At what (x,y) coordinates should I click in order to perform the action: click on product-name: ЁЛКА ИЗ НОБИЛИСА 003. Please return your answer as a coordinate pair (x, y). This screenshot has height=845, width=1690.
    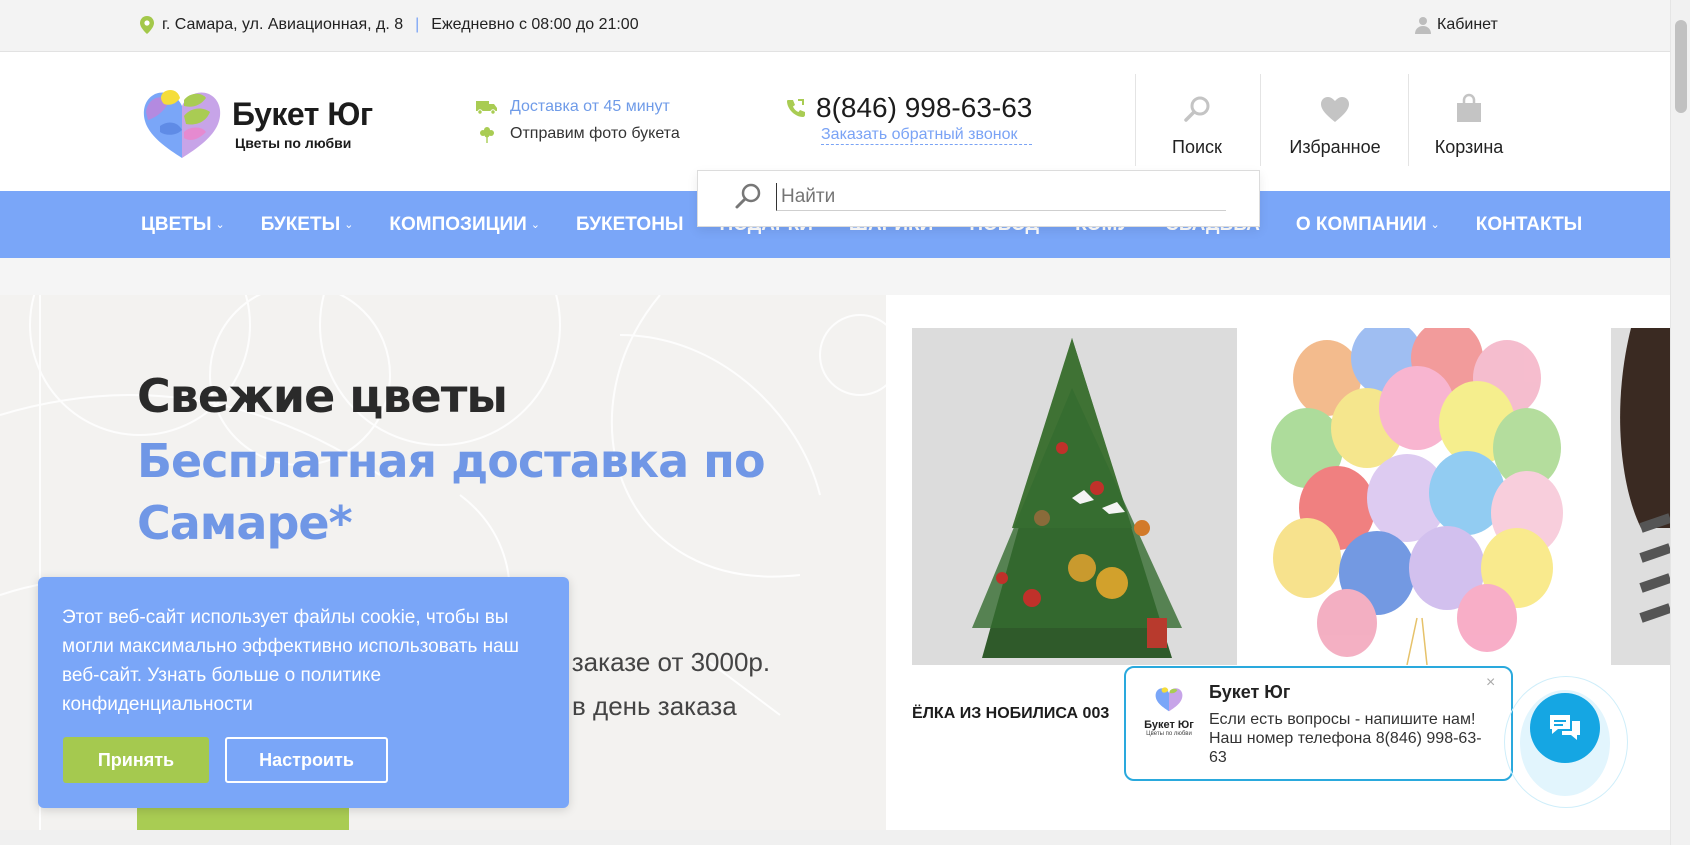
    Looking at the image, I should click on (1010, 714).